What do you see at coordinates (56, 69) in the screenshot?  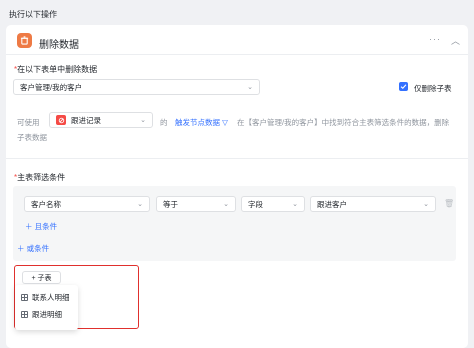 I see `table-select-label: *在以下表单中删除数据` at bounding box center [56, 69].